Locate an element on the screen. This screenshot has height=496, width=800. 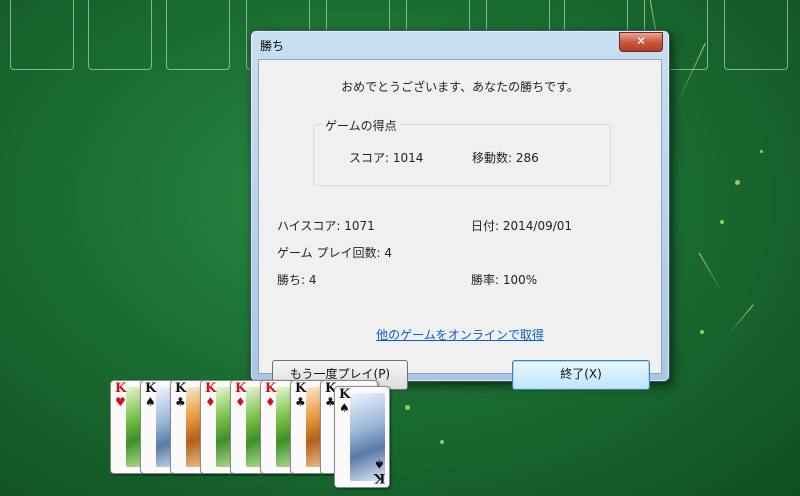
close-button: ✕ is located at coordinates (641, 42).